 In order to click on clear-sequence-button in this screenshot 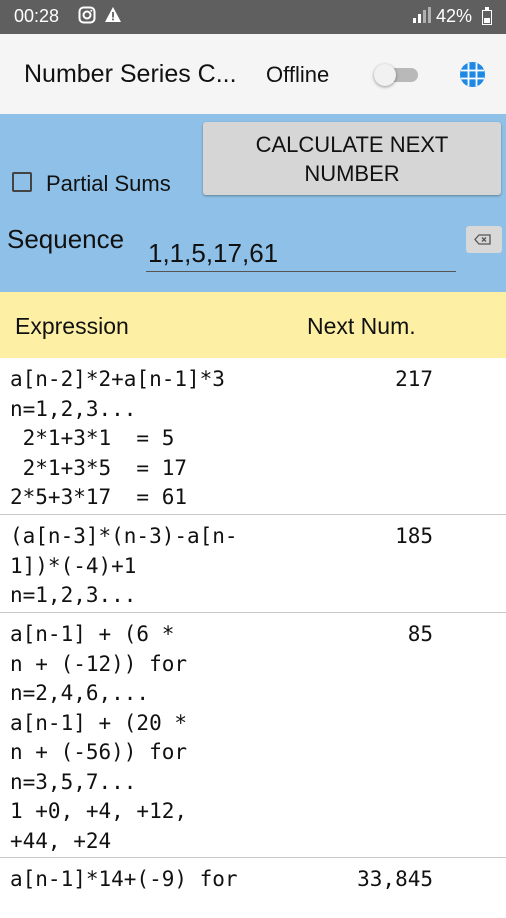, I will do `click(484, 239)`.